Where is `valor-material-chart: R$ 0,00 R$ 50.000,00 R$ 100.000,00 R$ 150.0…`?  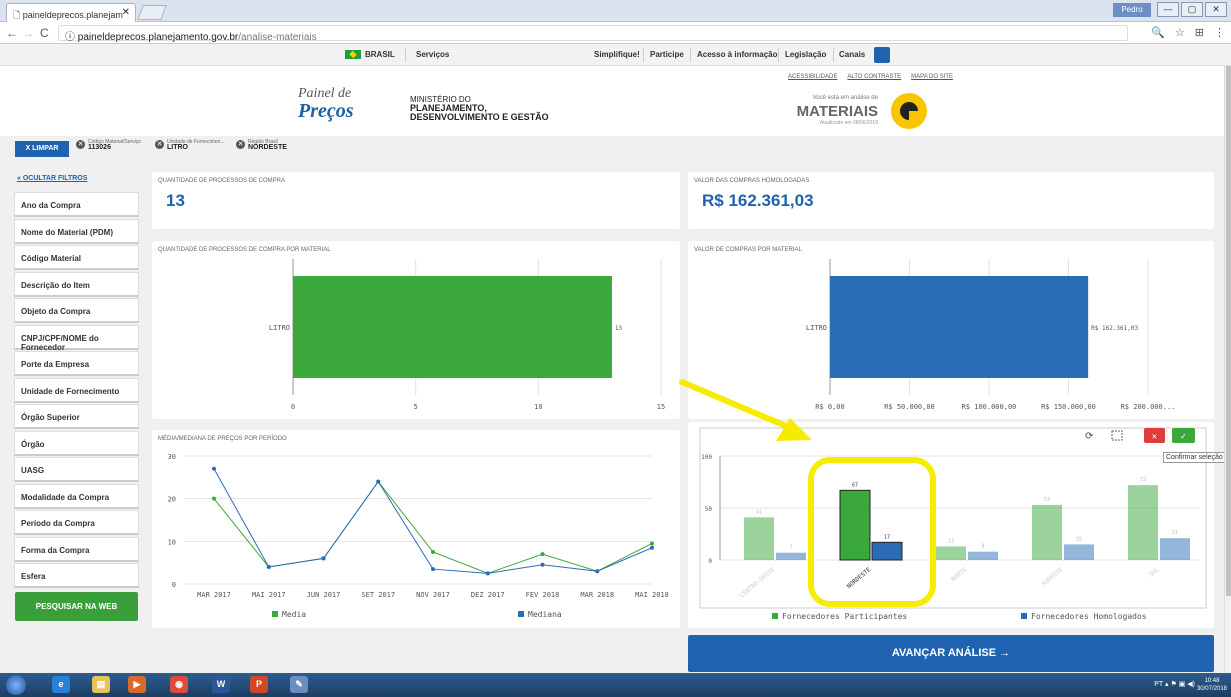
valor-material-chart: R$ 0,00 R$ 50.000,00 R$ 100.000,00 R$ 150.0… is located at coordinates (951, 330).